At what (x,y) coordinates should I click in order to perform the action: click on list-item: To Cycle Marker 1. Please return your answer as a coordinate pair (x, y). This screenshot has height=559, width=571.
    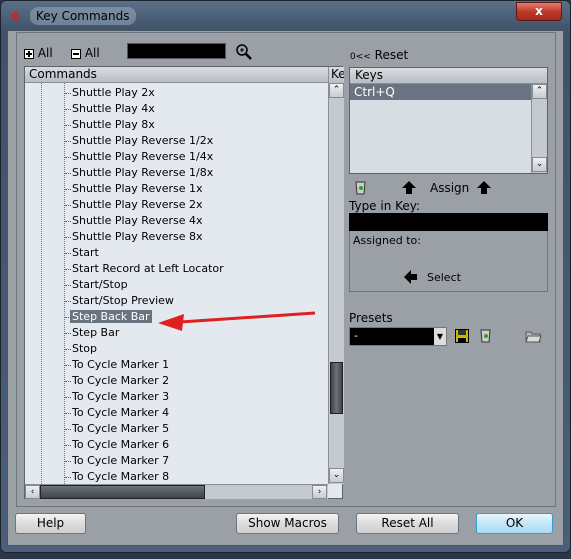
    Looking at the image, I should click on (117, 365).